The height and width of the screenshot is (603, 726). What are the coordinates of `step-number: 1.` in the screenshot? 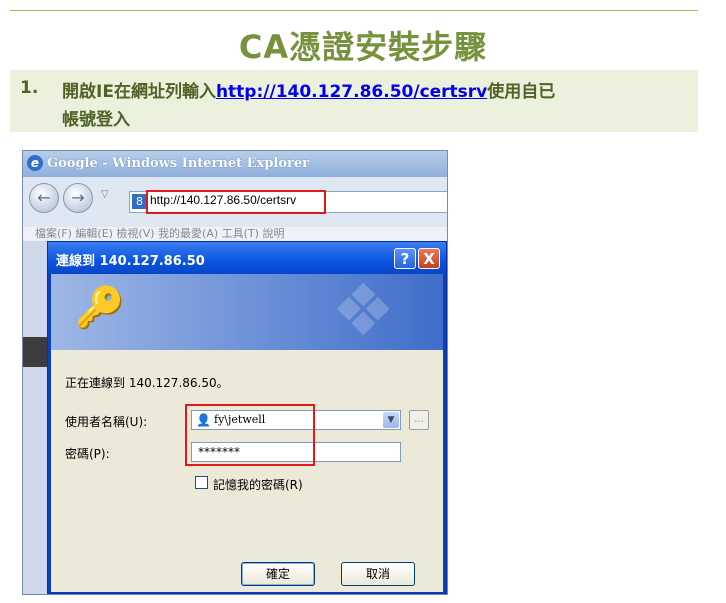 It's located at (29, 88).